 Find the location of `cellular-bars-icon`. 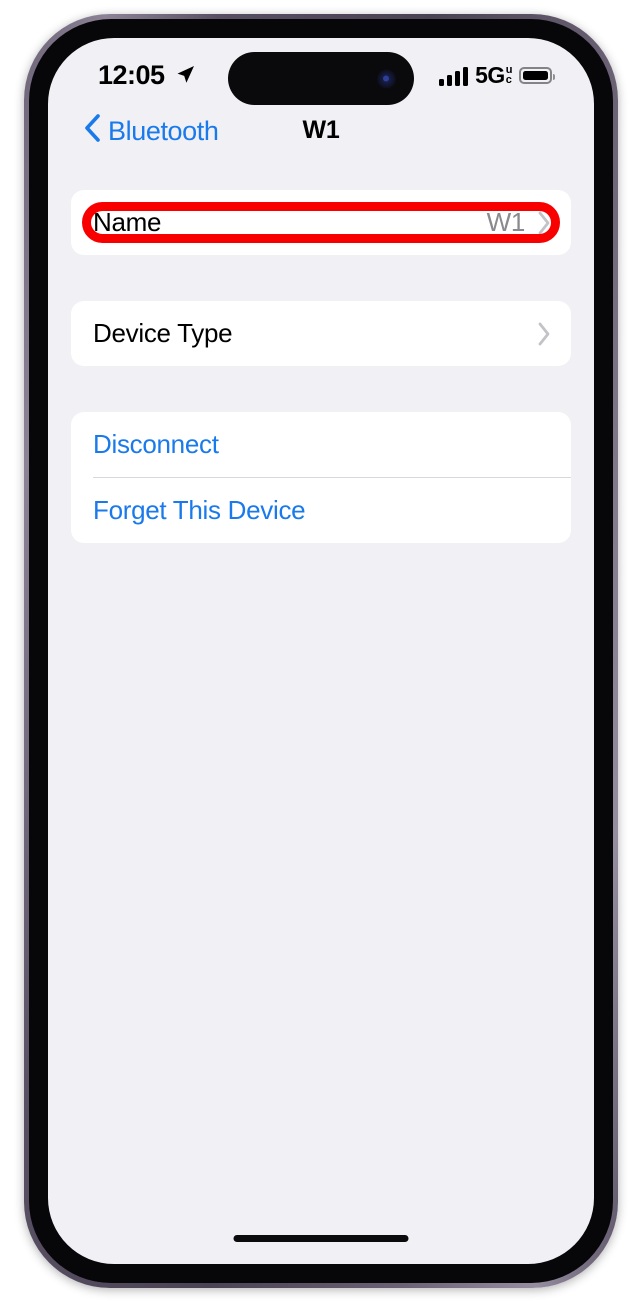

cellular-bars-icon is located at coordinates (454, 76).